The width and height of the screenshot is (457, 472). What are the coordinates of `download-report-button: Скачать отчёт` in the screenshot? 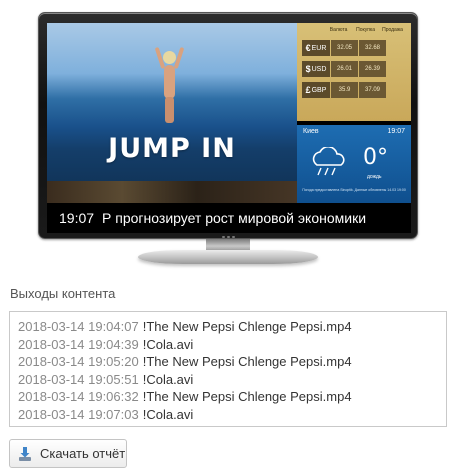 It's located at (68, 453).